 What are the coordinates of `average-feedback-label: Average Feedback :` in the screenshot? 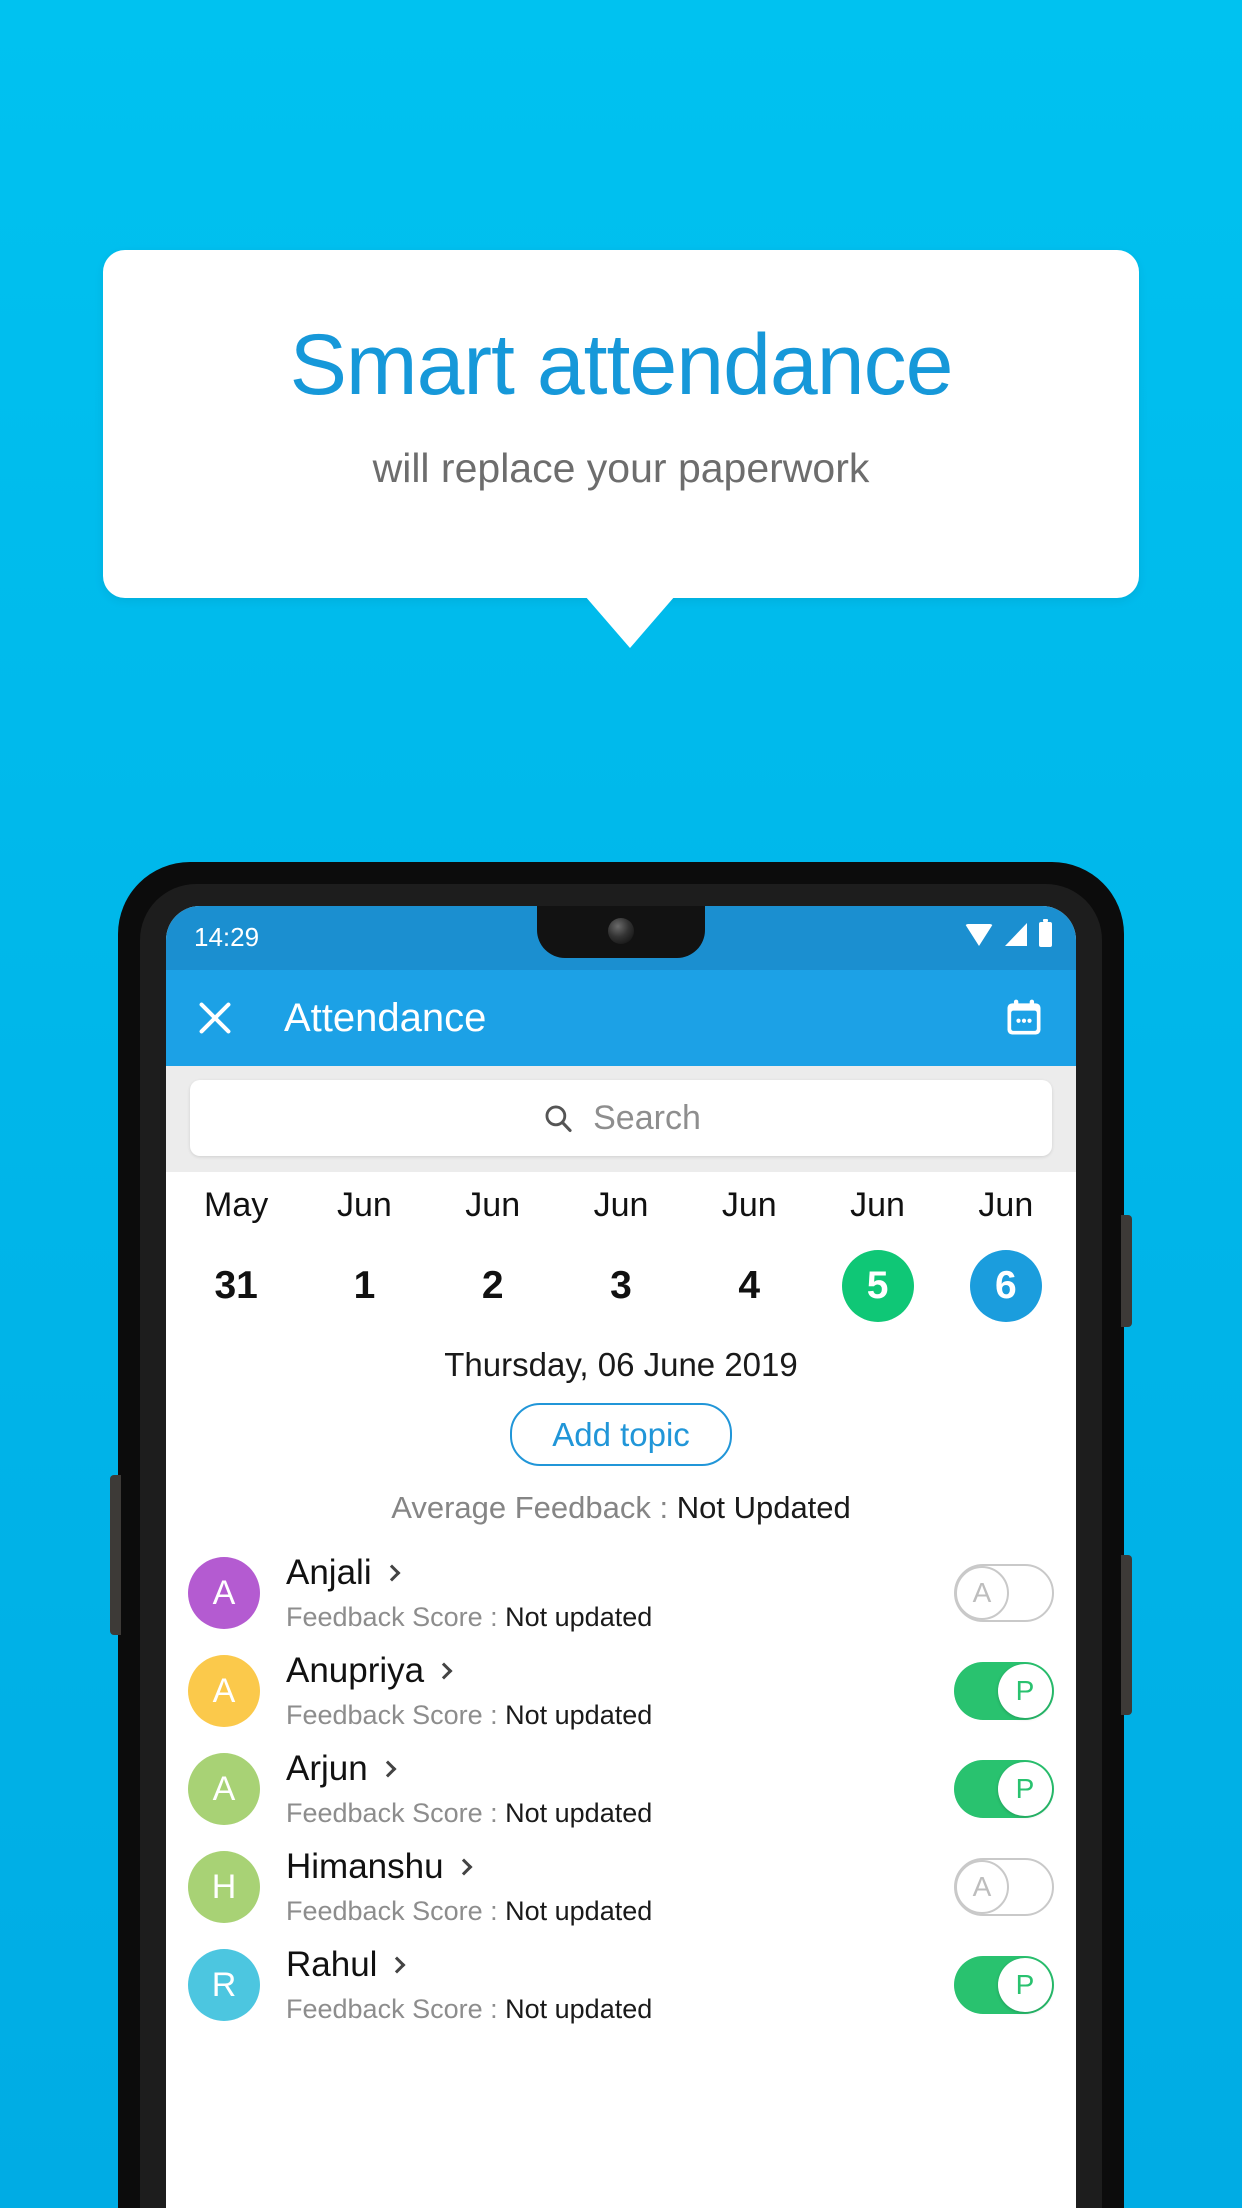 It's located at (534, 1507).